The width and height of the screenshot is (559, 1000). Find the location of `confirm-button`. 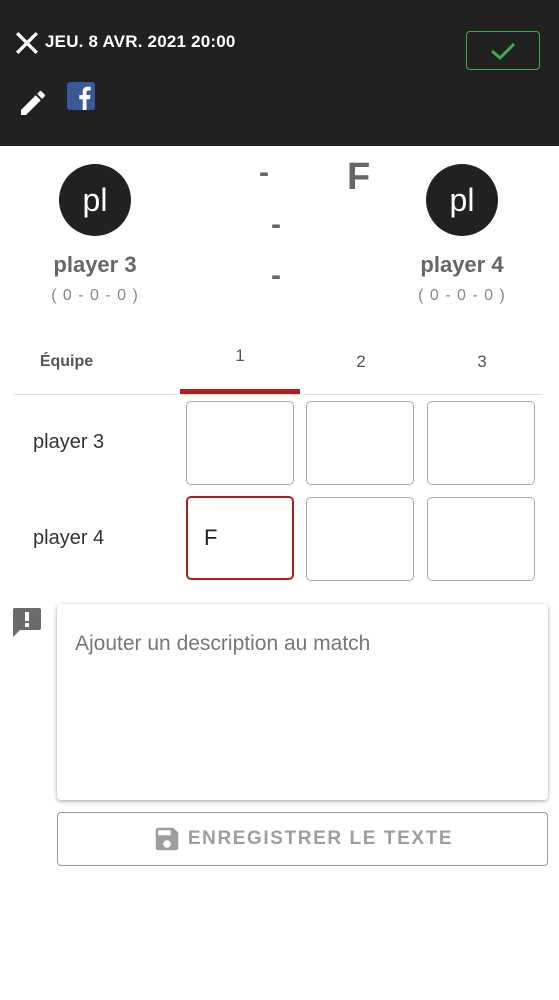

confirm-button is located at coordinates (503, 50).